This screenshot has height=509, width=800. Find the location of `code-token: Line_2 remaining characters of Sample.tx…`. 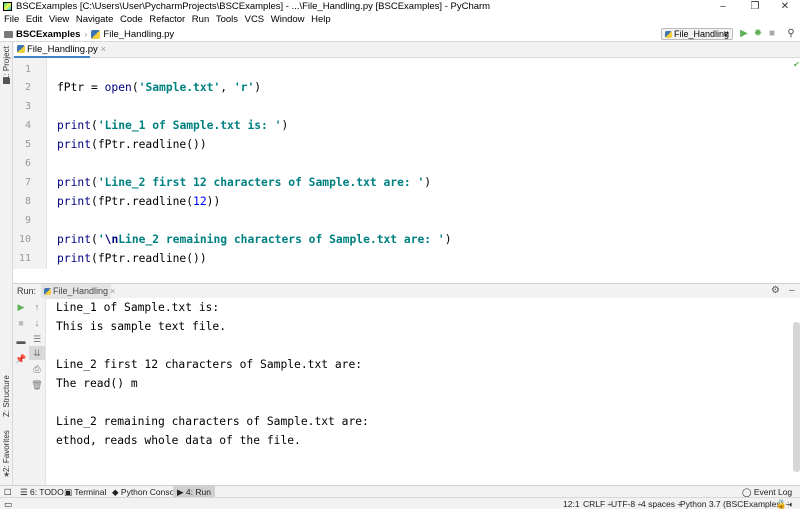

code-token: Line_2 remaining characters of Sample.tx… is located at coordinates (281, 239).